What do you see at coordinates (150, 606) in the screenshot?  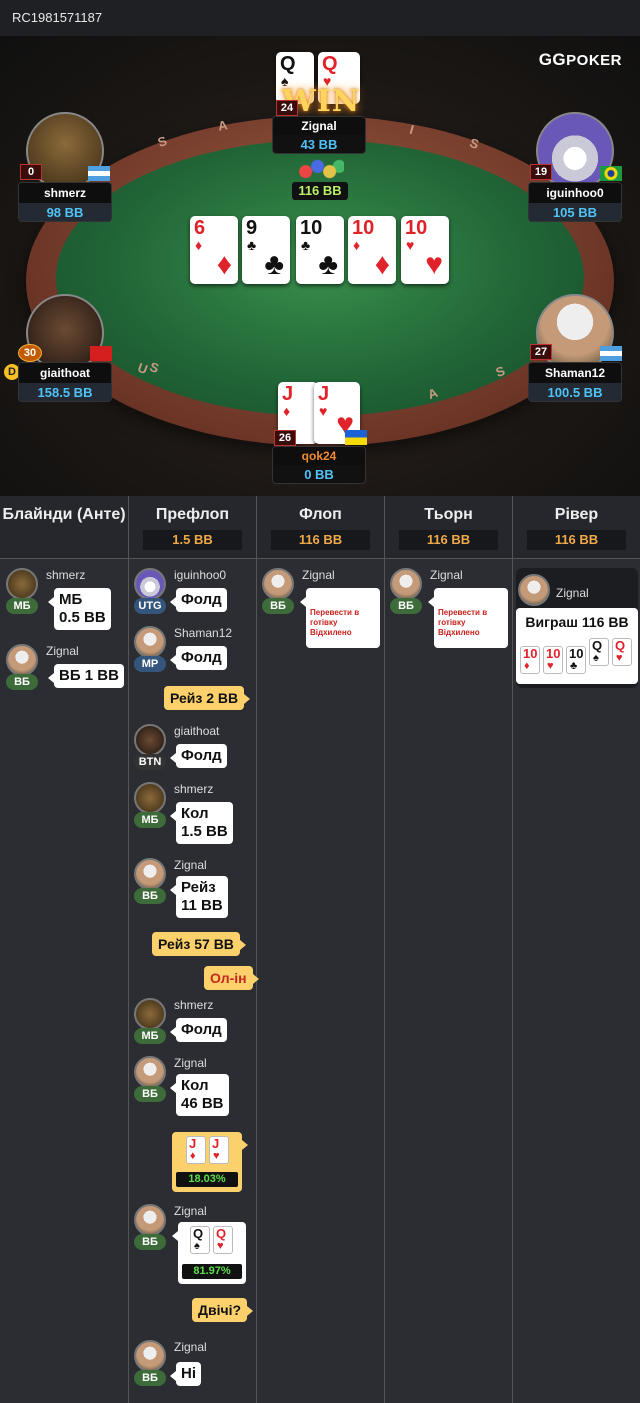 I see `position-badge: UTG` at bounding box center [150, 606].